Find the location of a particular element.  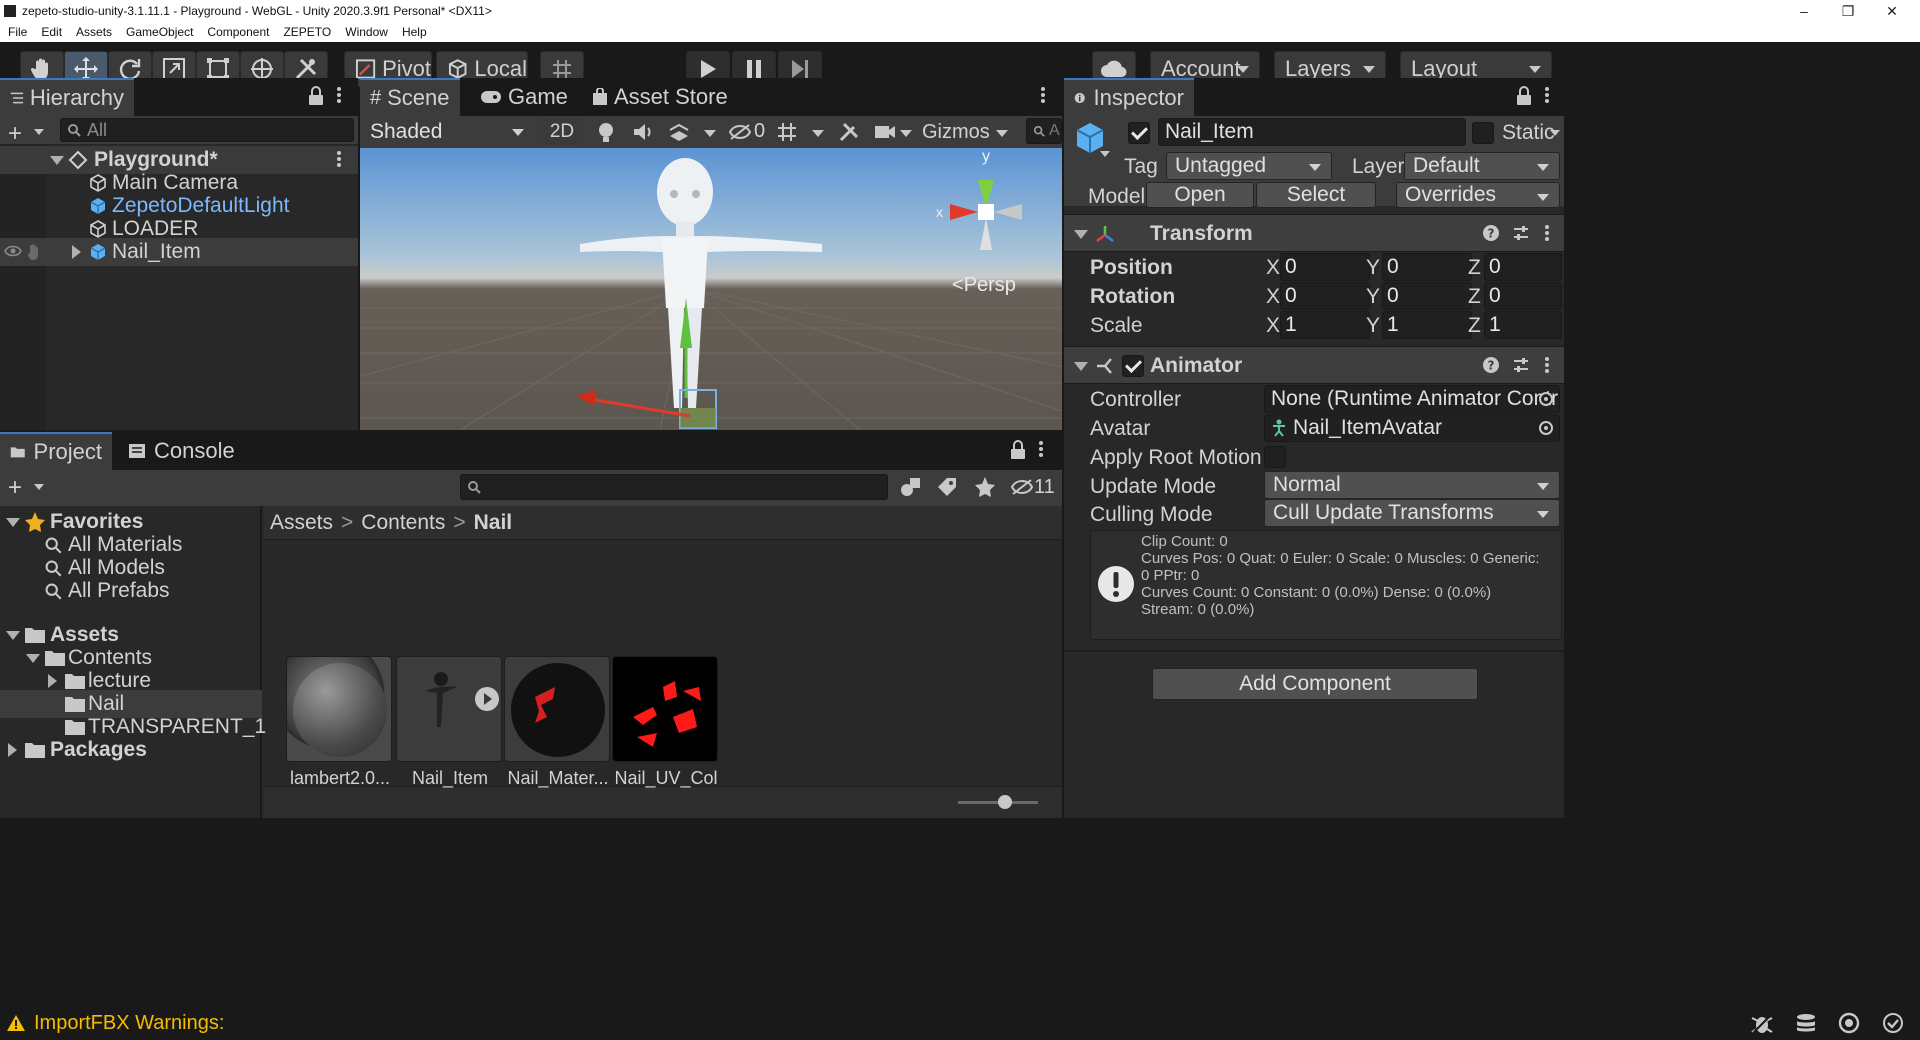

close-button: ✕ is located at coordinates (1892, 11).